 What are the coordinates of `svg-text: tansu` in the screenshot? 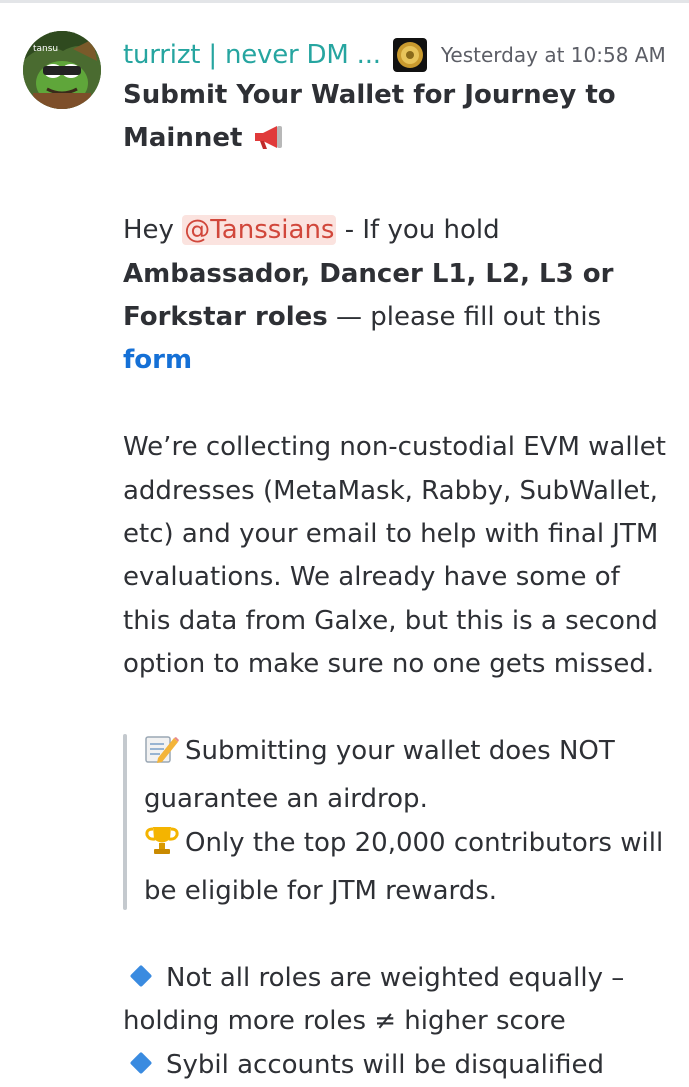 It's located at (45, 49).